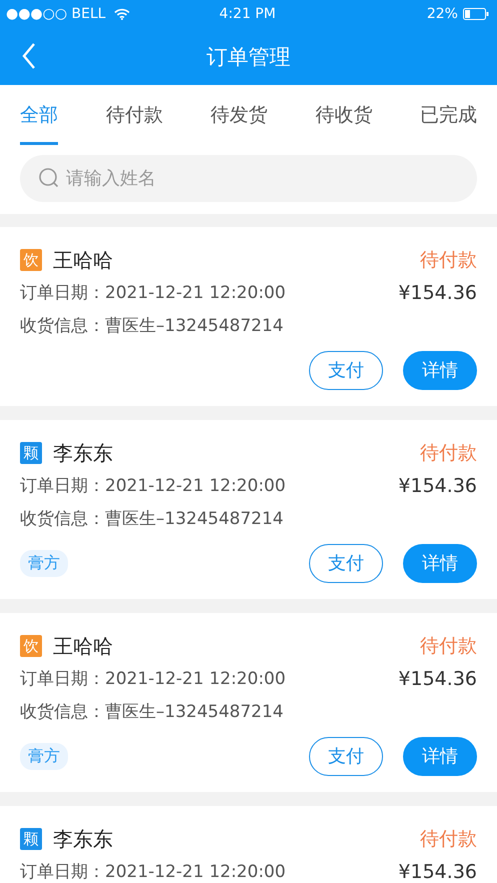  I want to click on status-time: 4:21 PM, so click(247, 14).